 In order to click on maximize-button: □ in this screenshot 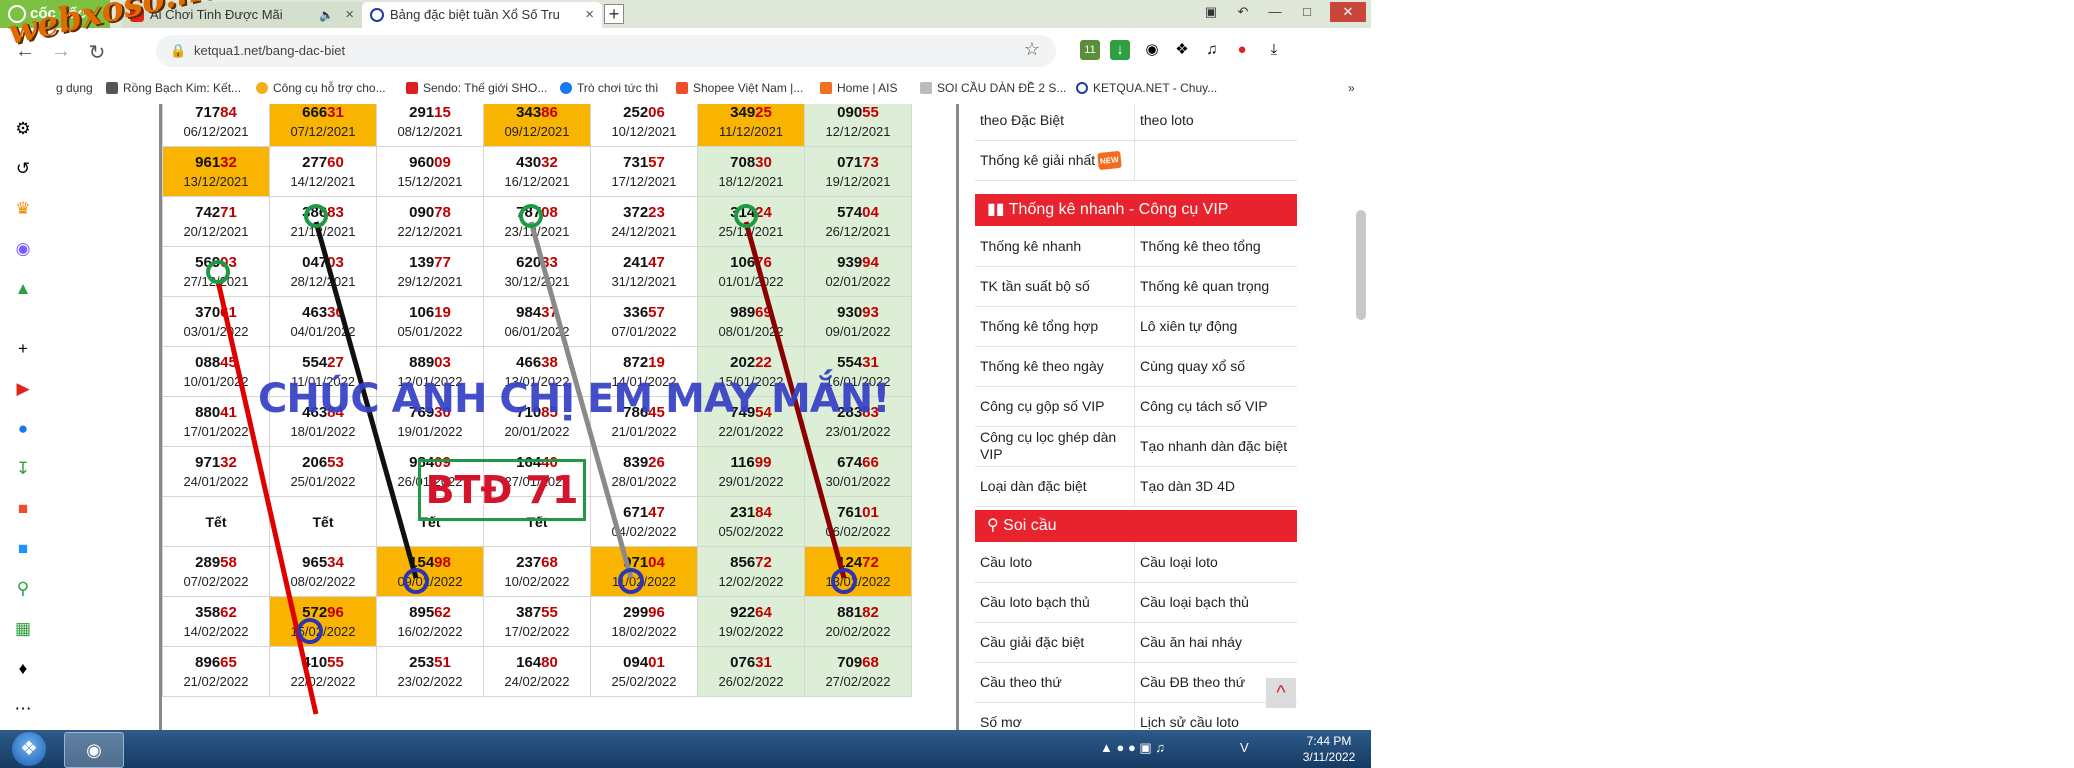, I will do `click(1307, 12)`.